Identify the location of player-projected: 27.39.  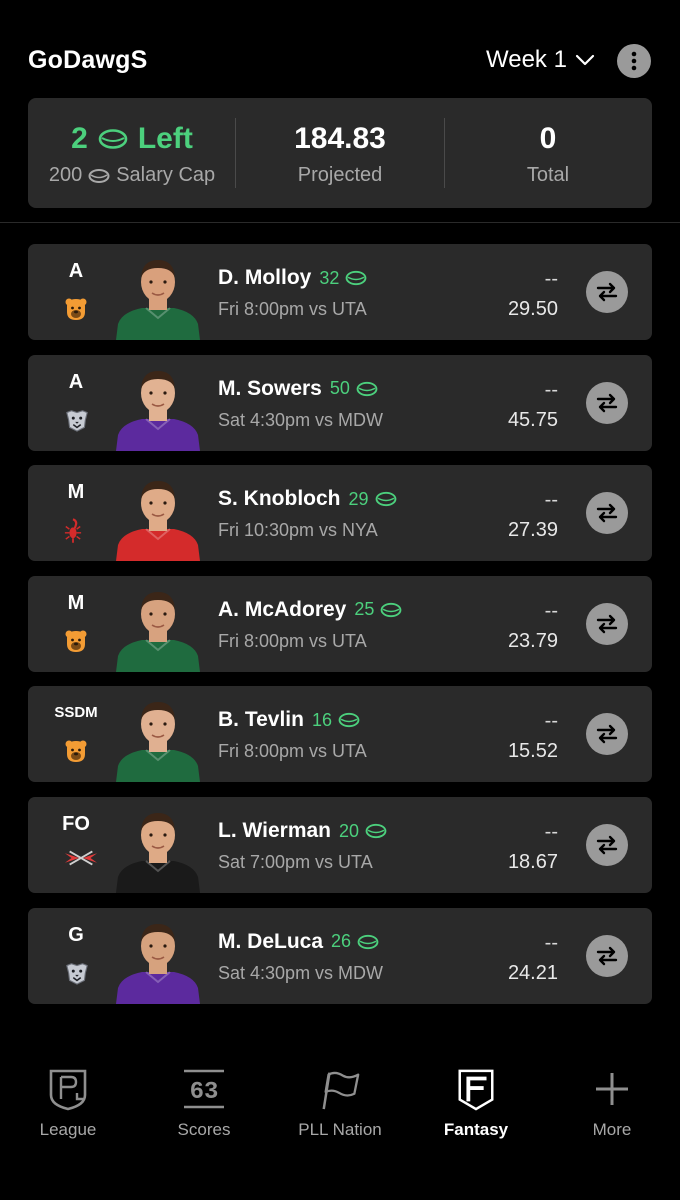
(532, 530).